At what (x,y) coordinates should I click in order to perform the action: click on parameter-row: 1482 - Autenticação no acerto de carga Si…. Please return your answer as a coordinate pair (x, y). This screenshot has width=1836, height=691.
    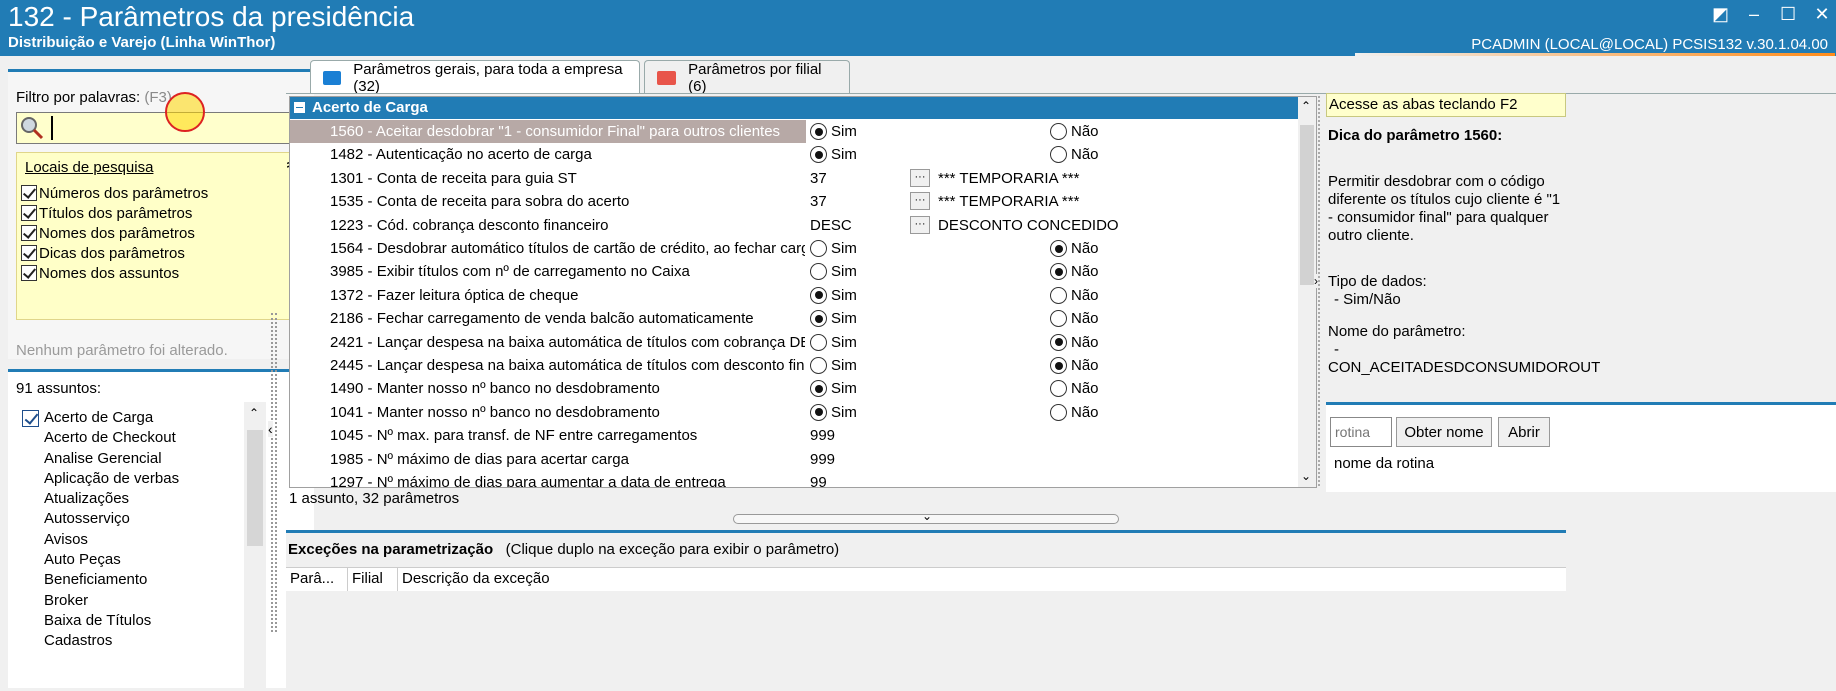
    Looking at the image, I should click on (794, 155).